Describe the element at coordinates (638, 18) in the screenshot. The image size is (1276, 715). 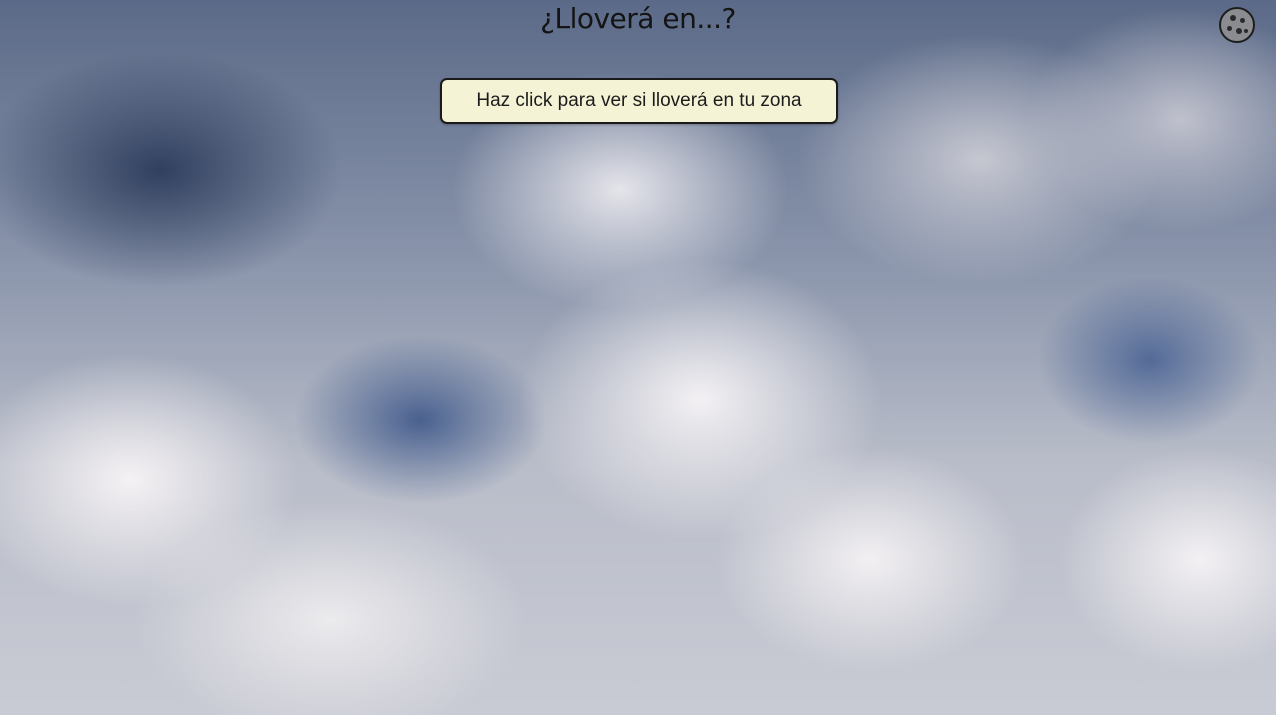
I see `page-title: ¿Lloverá en...?` at that location.